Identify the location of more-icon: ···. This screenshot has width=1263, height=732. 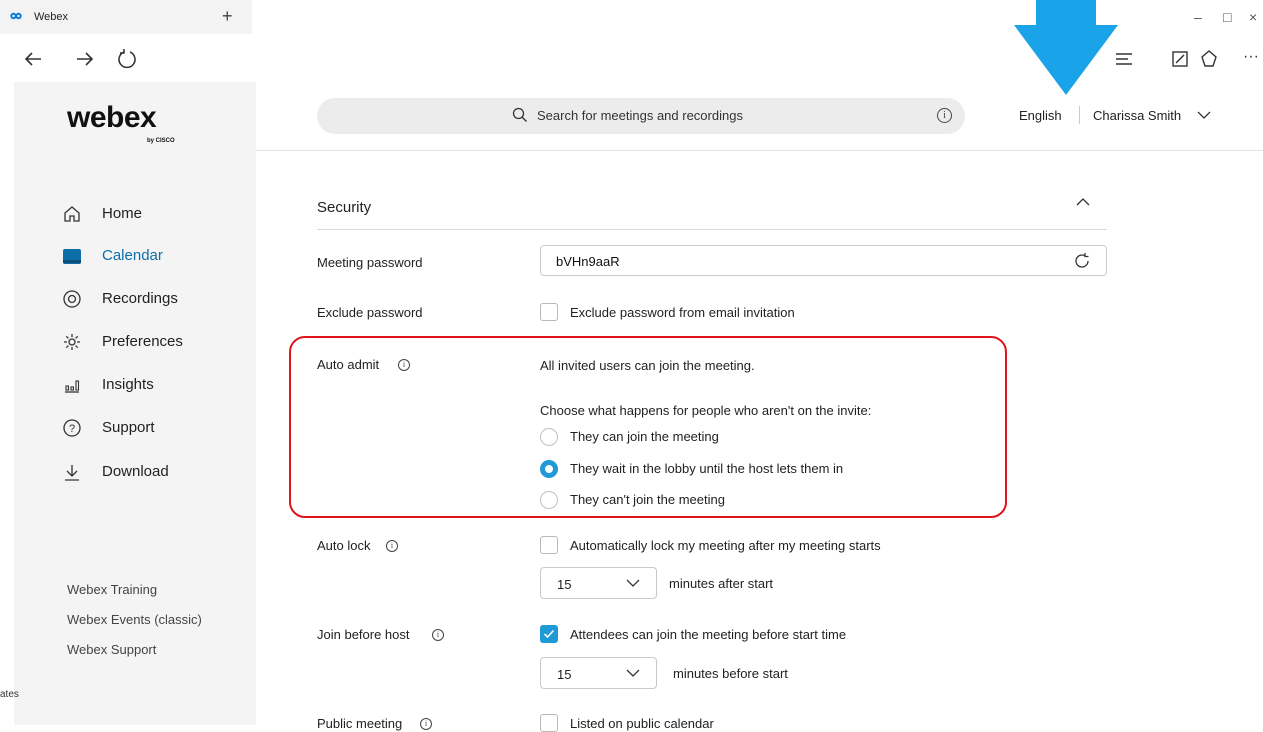
(1251, 57).